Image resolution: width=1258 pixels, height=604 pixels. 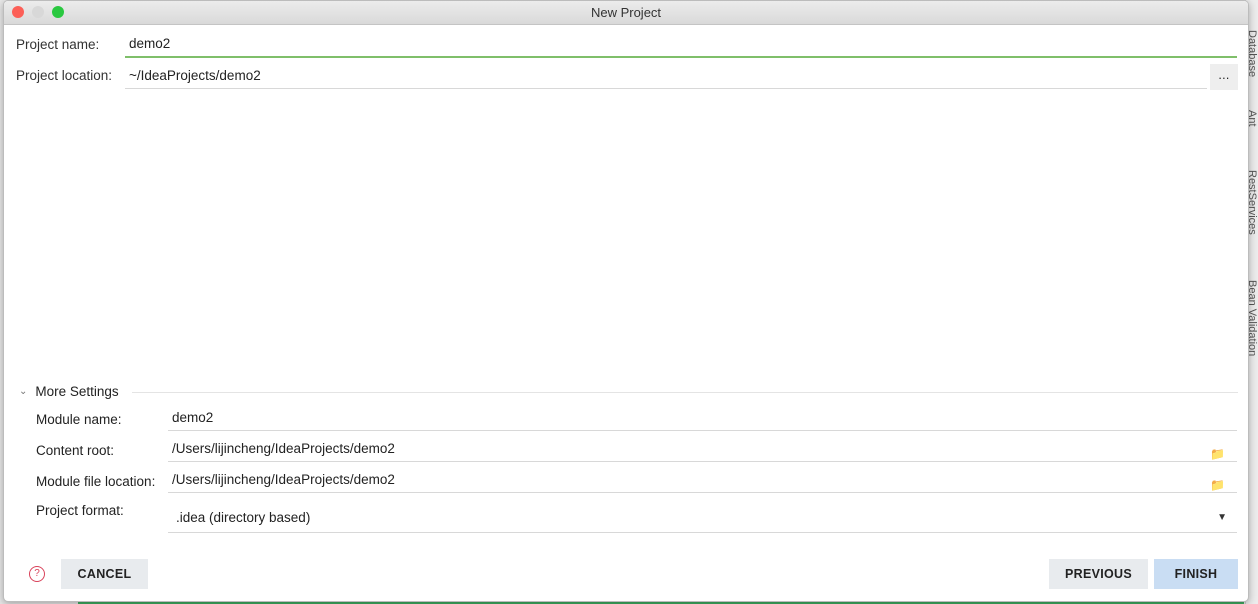 What do you see at coordinates (666, 76) in the screenshot?
I see `project-location-input: ~/IdeaProjects/demo2` at bounding box center [666, 76].